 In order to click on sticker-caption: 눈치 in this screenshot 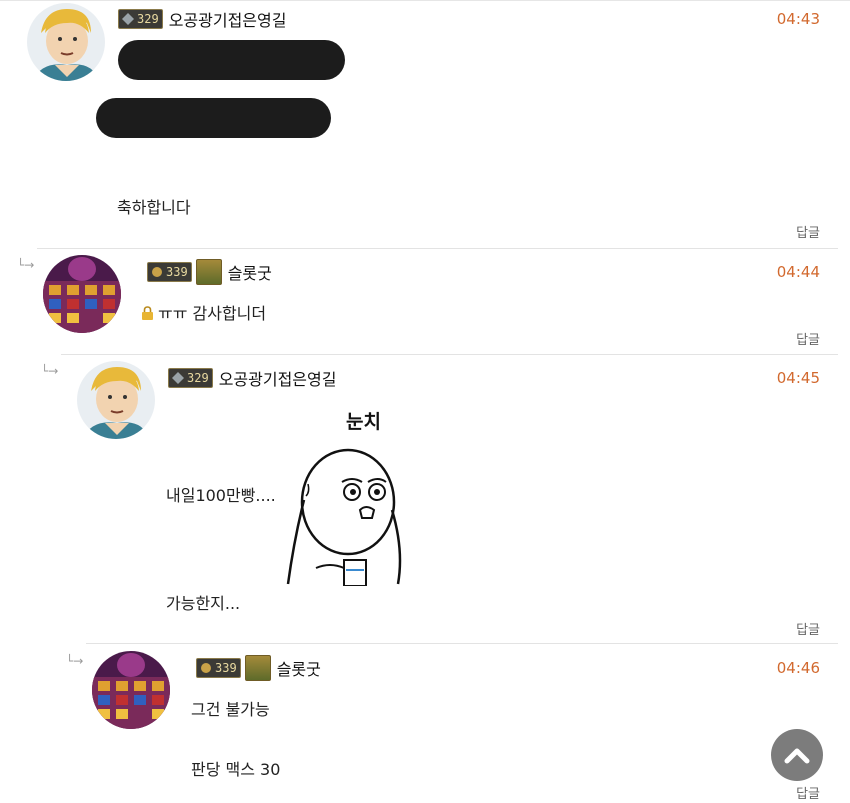, I will do `click(363, 422)`.